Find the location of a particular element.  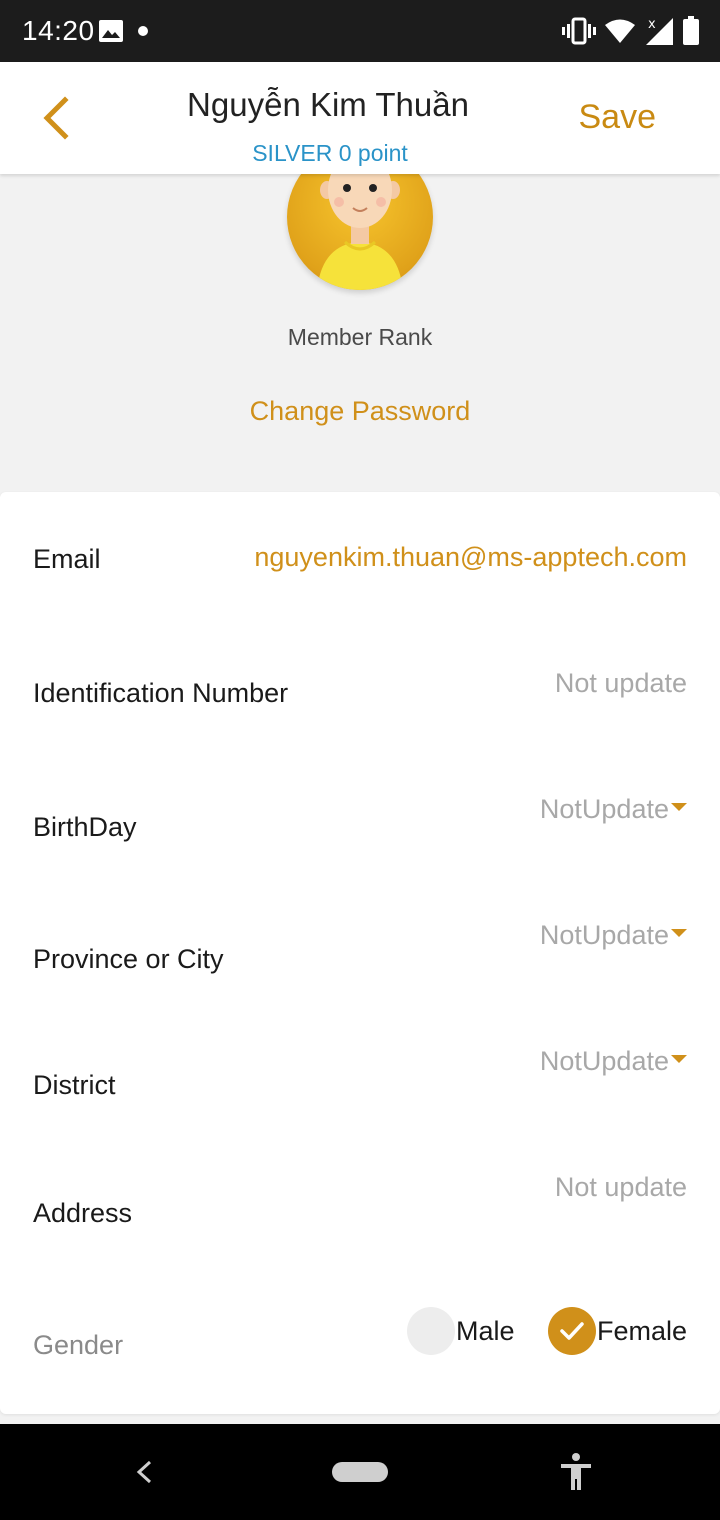

save-button: Save is located at coordinates (618, 117).